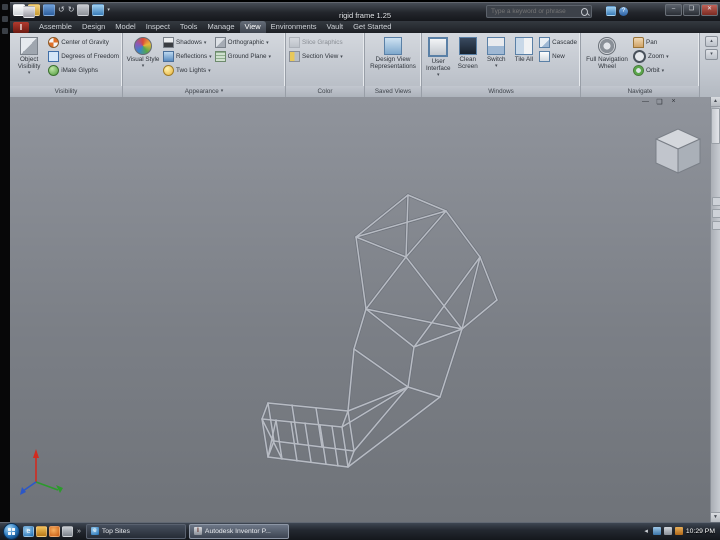  What do you see at coordinates (678, 150) in the screenshot?
I see `view-cube` at bounding box center [678, 150].